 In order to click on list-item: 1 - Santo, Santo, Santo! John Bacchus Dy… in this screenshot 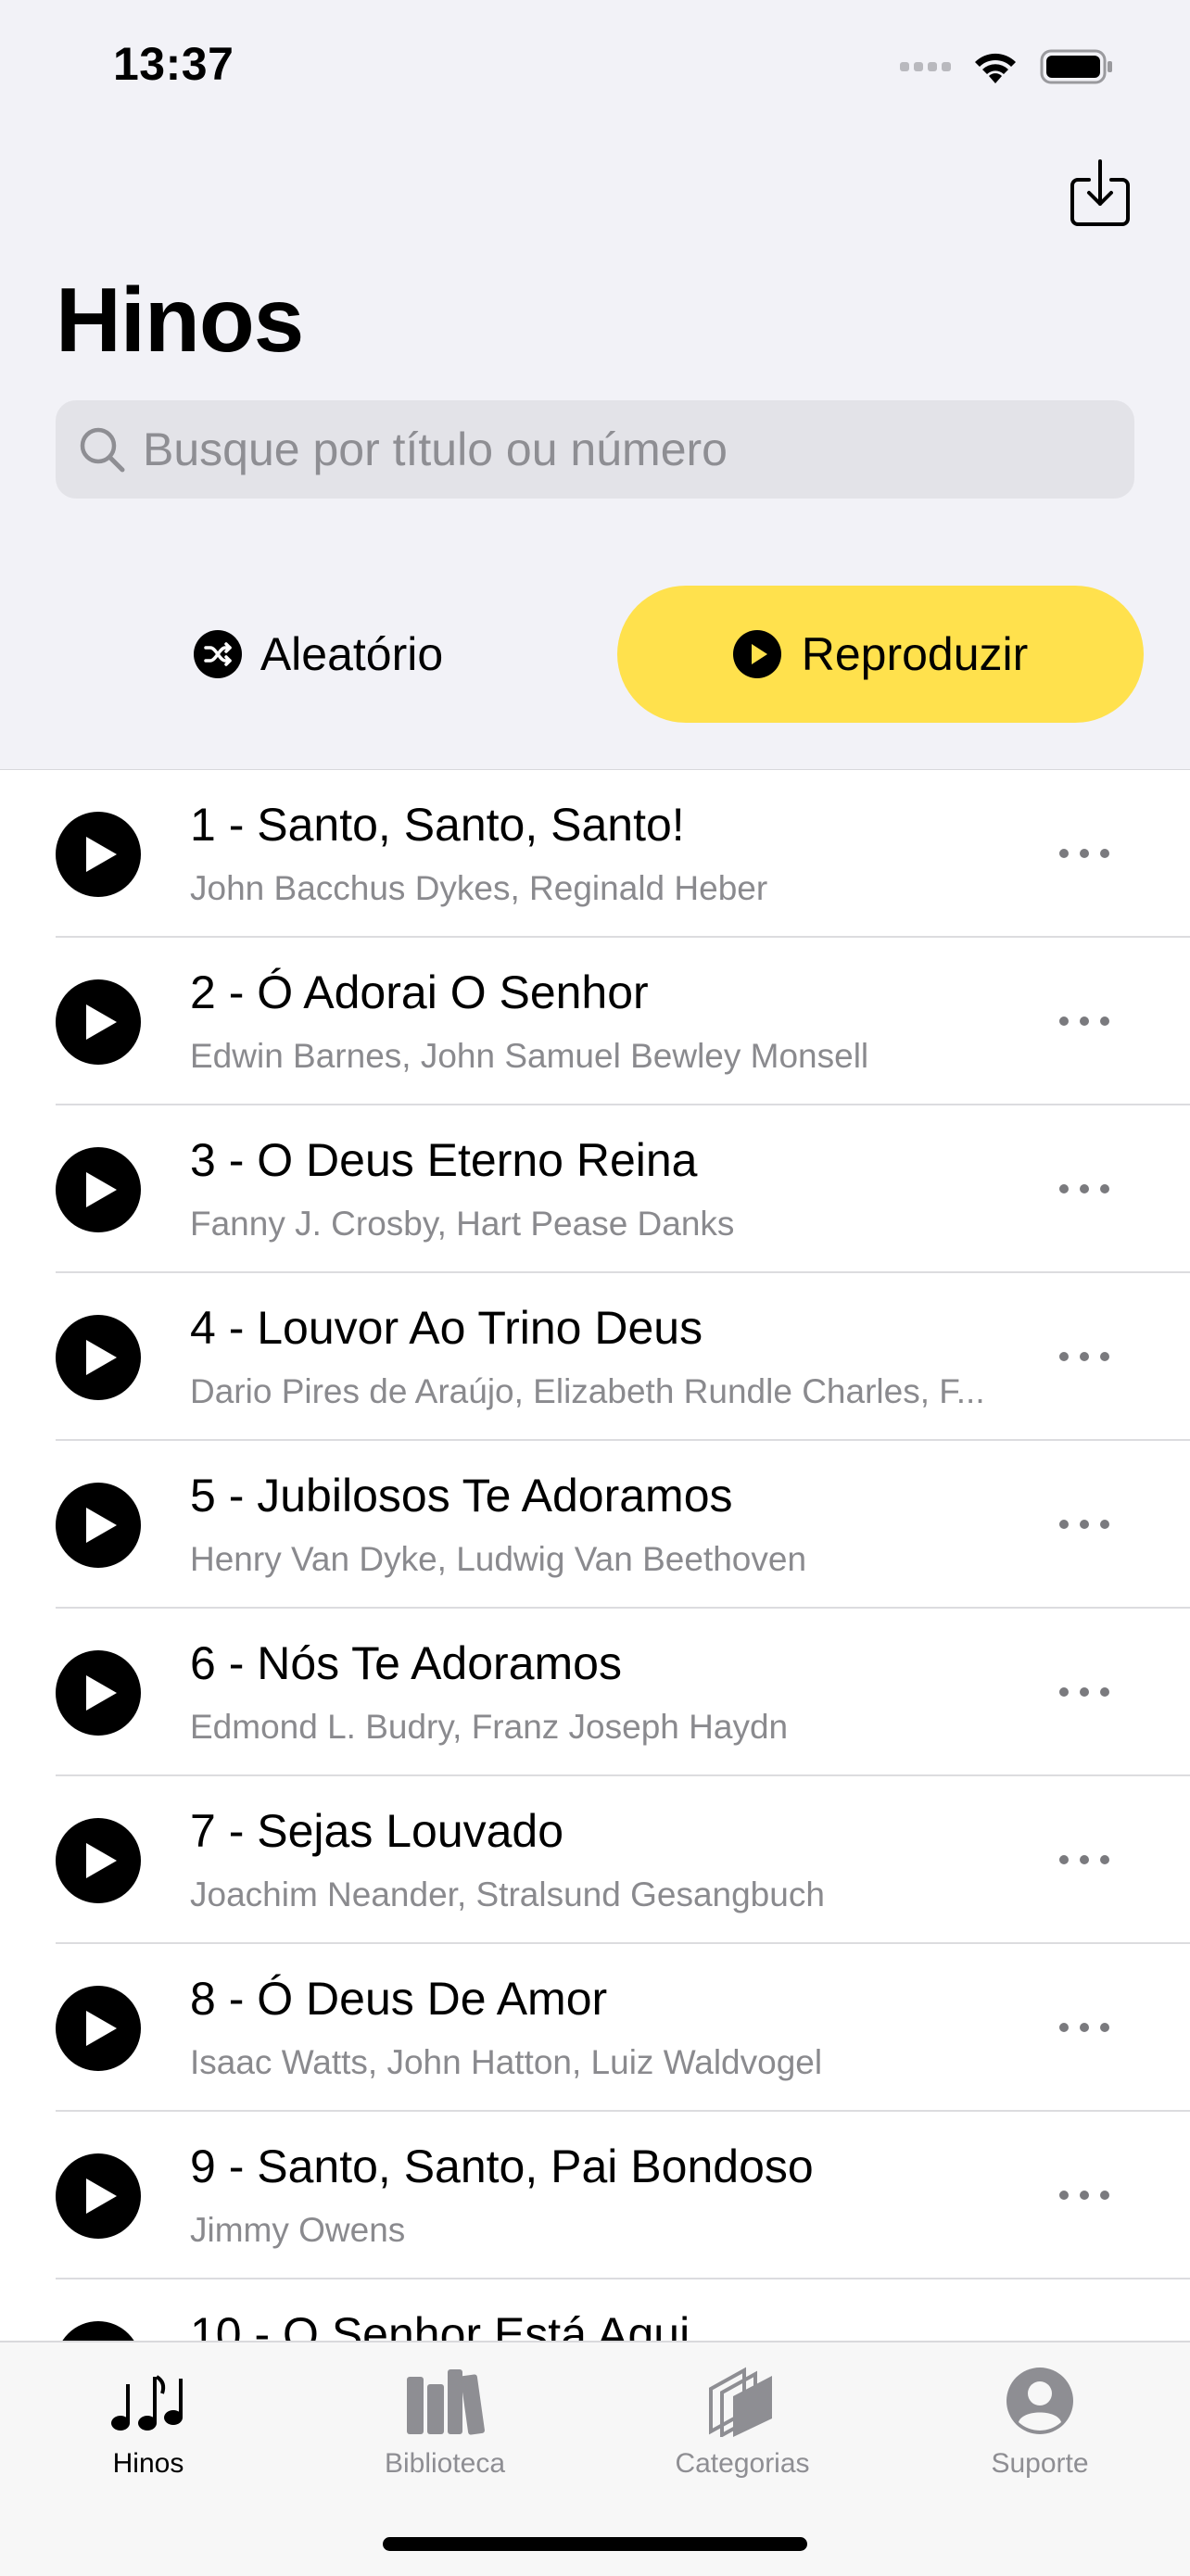, I will do `click(595, 854)`.